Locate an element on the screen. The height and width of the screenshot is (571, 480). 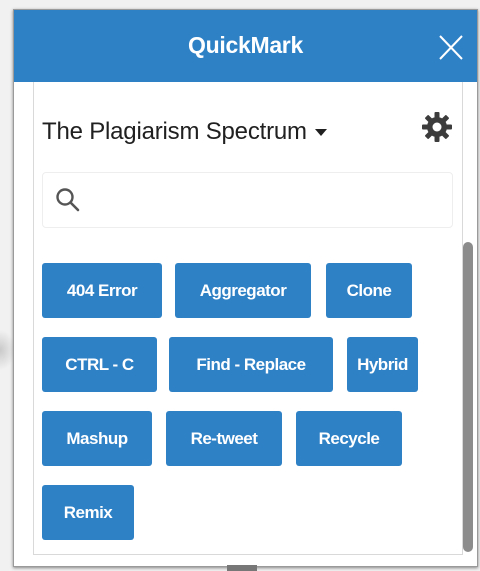
tag-button-mashup: Mashup is located at coordinates (97, 438).